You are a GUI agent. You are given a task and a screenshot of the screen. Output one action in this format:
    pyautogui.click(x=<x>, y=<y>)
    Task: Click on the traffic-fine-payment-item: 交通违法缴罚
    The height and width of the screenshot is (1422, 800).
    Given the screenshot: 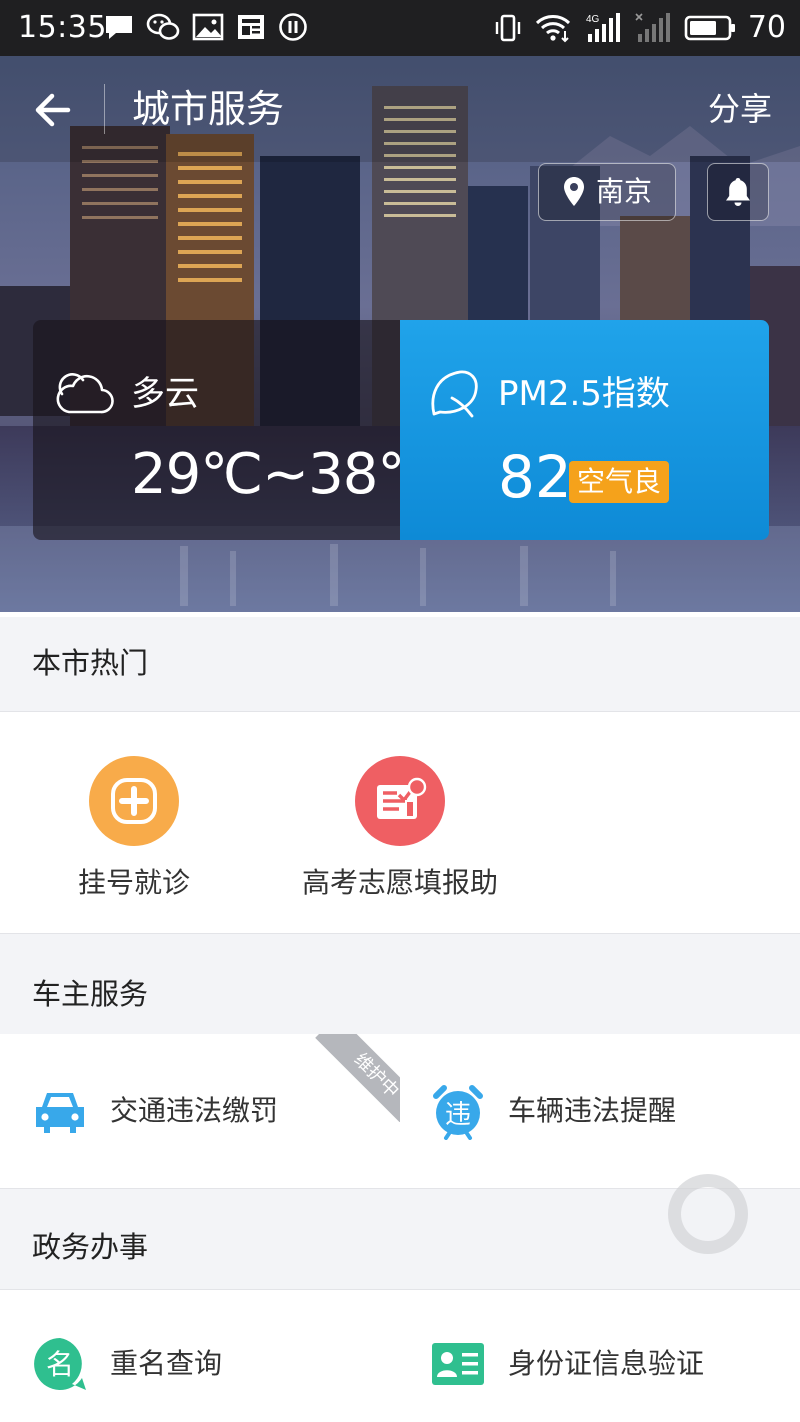 What is the action you would take?
    pyautogui.click(x=155, y=1111)
    